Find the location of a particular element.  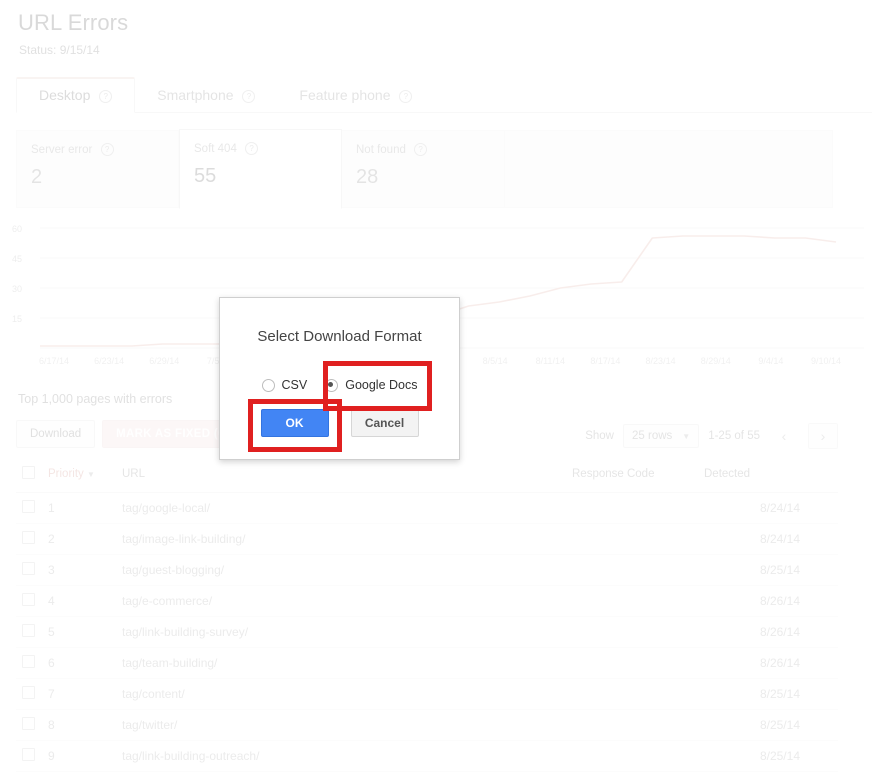

chart-y-tick-label: 45 is located at coordinates (17, 259).